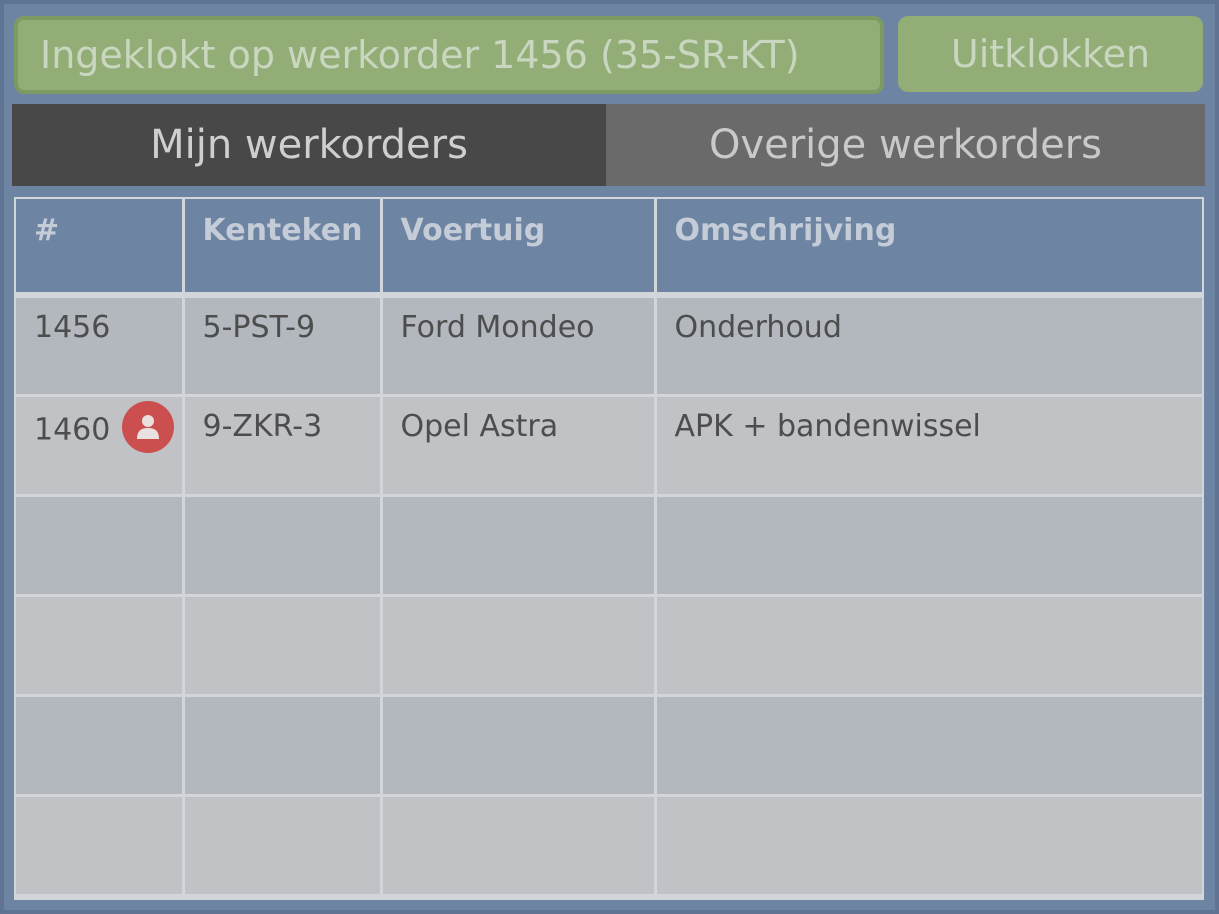  Describe the element at coordinates (283, 247) in the screenshot. I see `column-header-license-plate: Kenteken` at that location.